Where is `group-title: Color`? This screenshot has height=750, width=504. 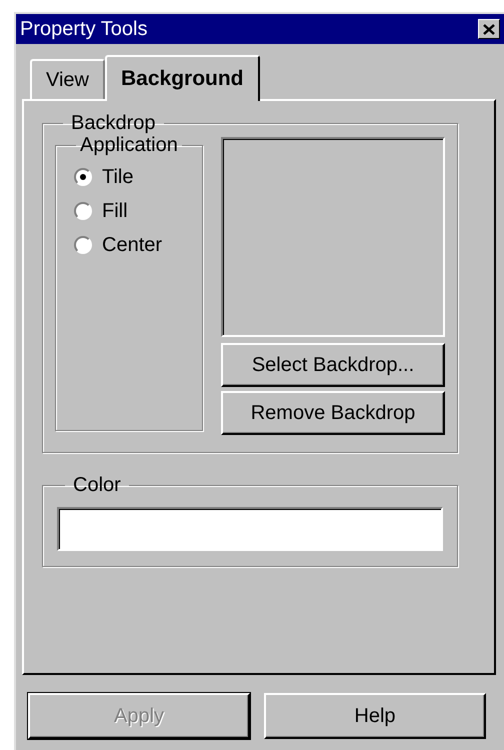 group-title: Color is located at coordinates (97, 485).